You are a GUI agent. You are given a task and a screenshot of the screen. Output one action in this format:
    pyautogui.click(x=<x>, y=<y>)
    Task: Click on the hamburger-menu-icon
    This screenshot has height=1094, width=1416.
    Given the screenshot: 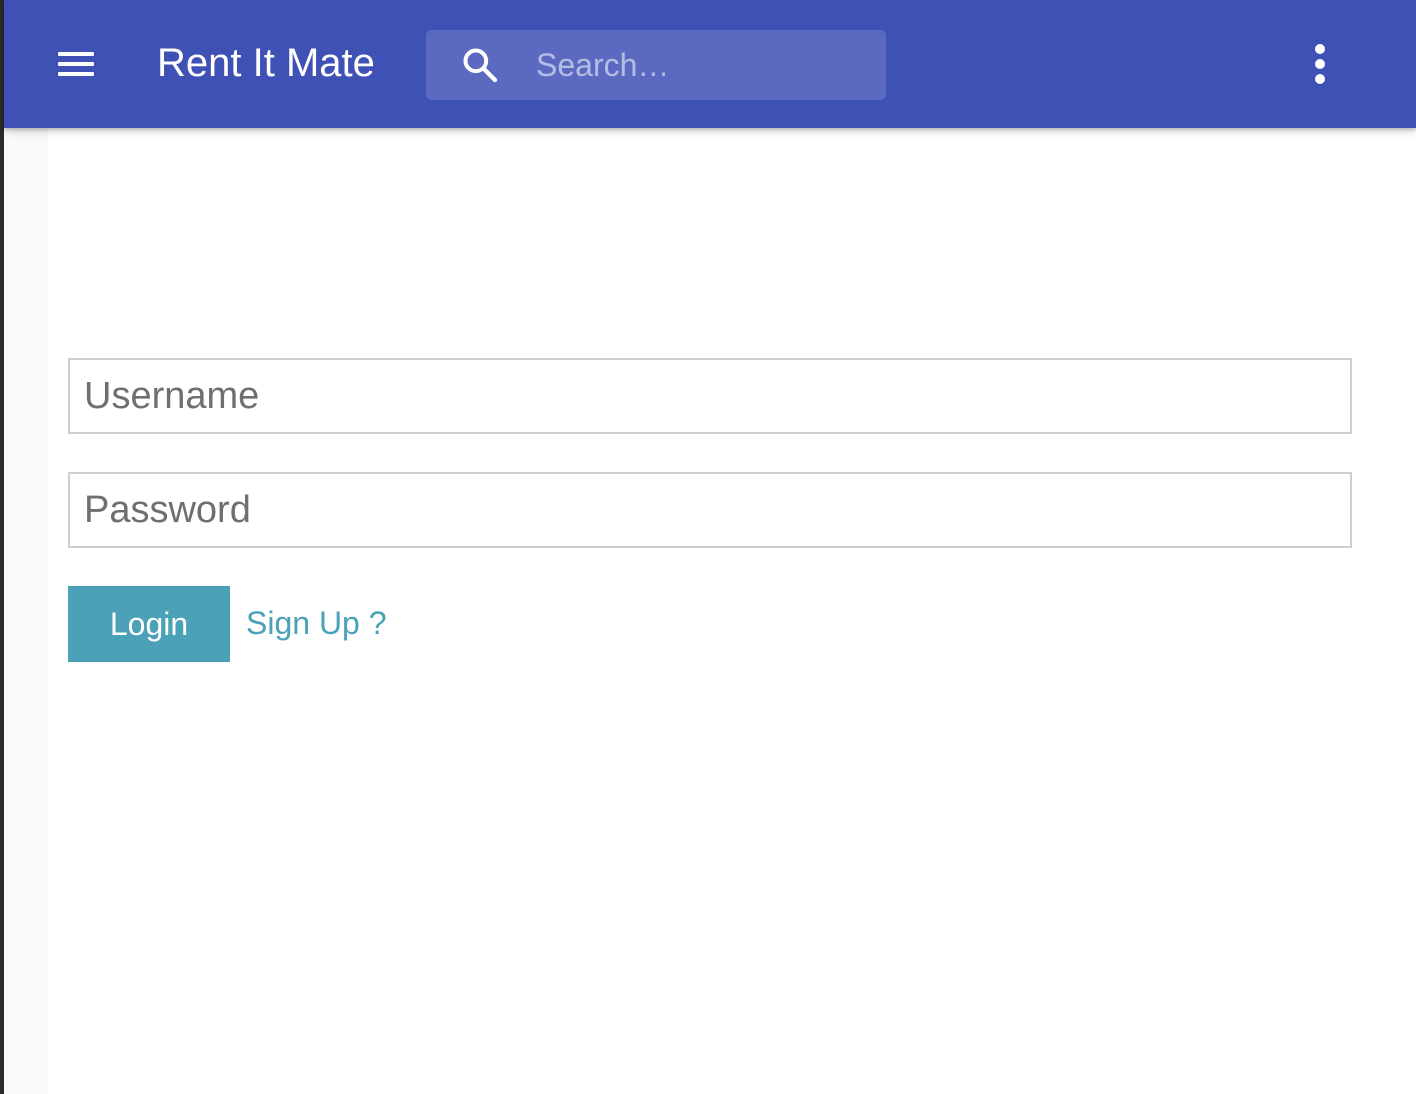 What is the action you would take?
    pyautogui.click(x=76, y=64)
    